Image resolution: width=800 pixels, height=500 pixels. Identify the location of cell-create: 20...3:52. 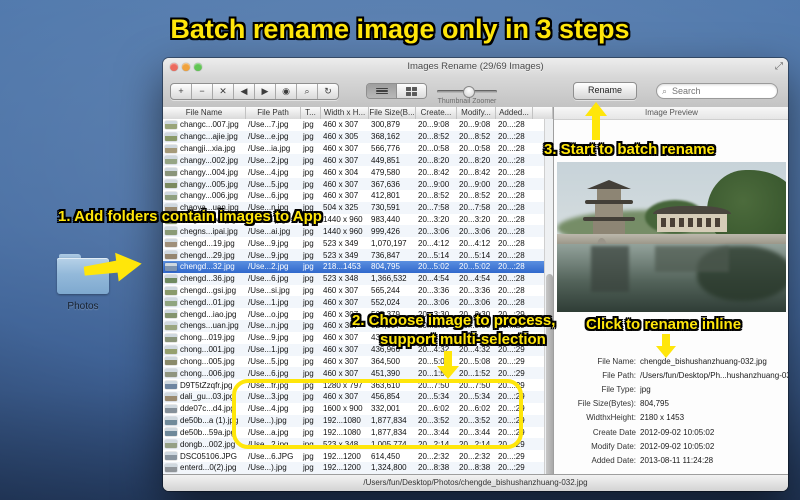
(434, 421).